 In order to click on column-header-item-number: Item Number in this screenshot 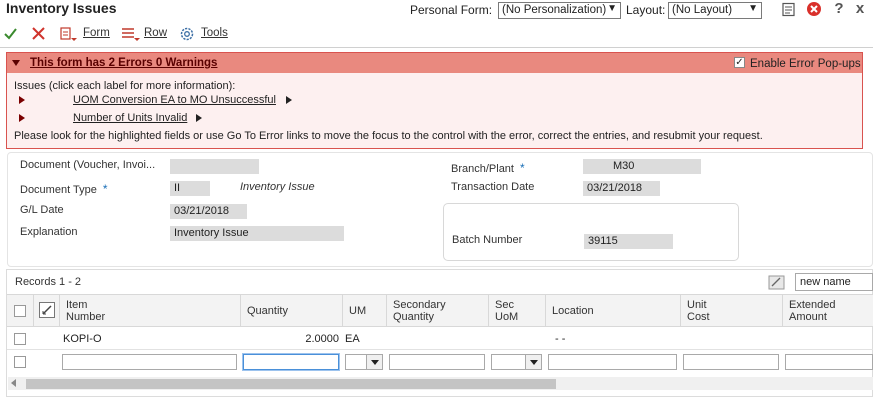, I will do `click(85, 311)`.